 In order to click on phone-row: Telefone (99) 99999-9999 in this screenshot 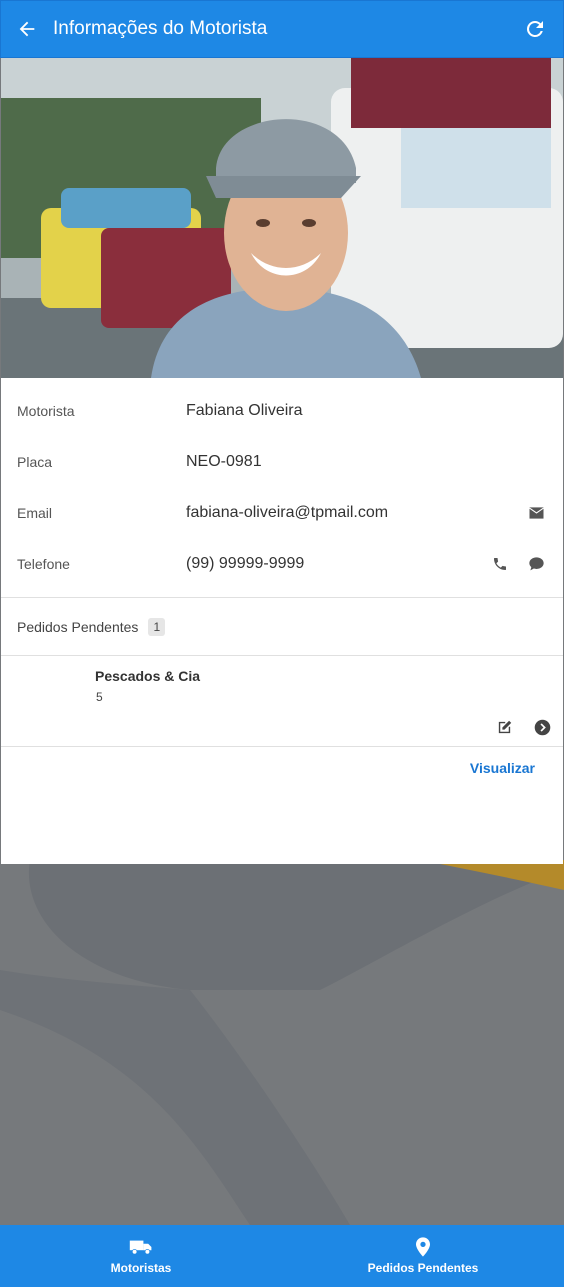, I will do `click(282, 563)`.